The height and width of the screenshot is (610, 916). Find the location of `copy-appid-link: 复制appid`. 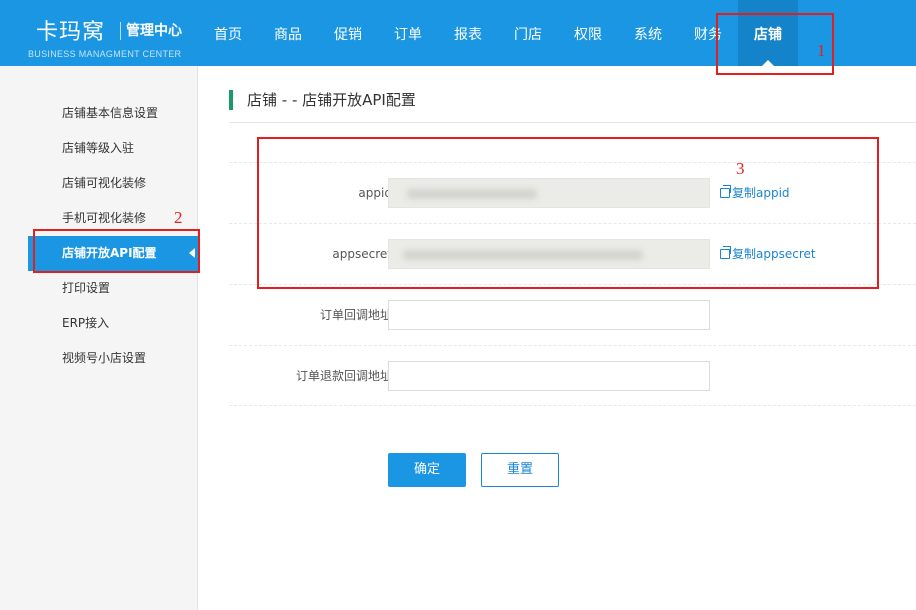

copy-appid-link: 复制appid is located at coordinates (755, 193).